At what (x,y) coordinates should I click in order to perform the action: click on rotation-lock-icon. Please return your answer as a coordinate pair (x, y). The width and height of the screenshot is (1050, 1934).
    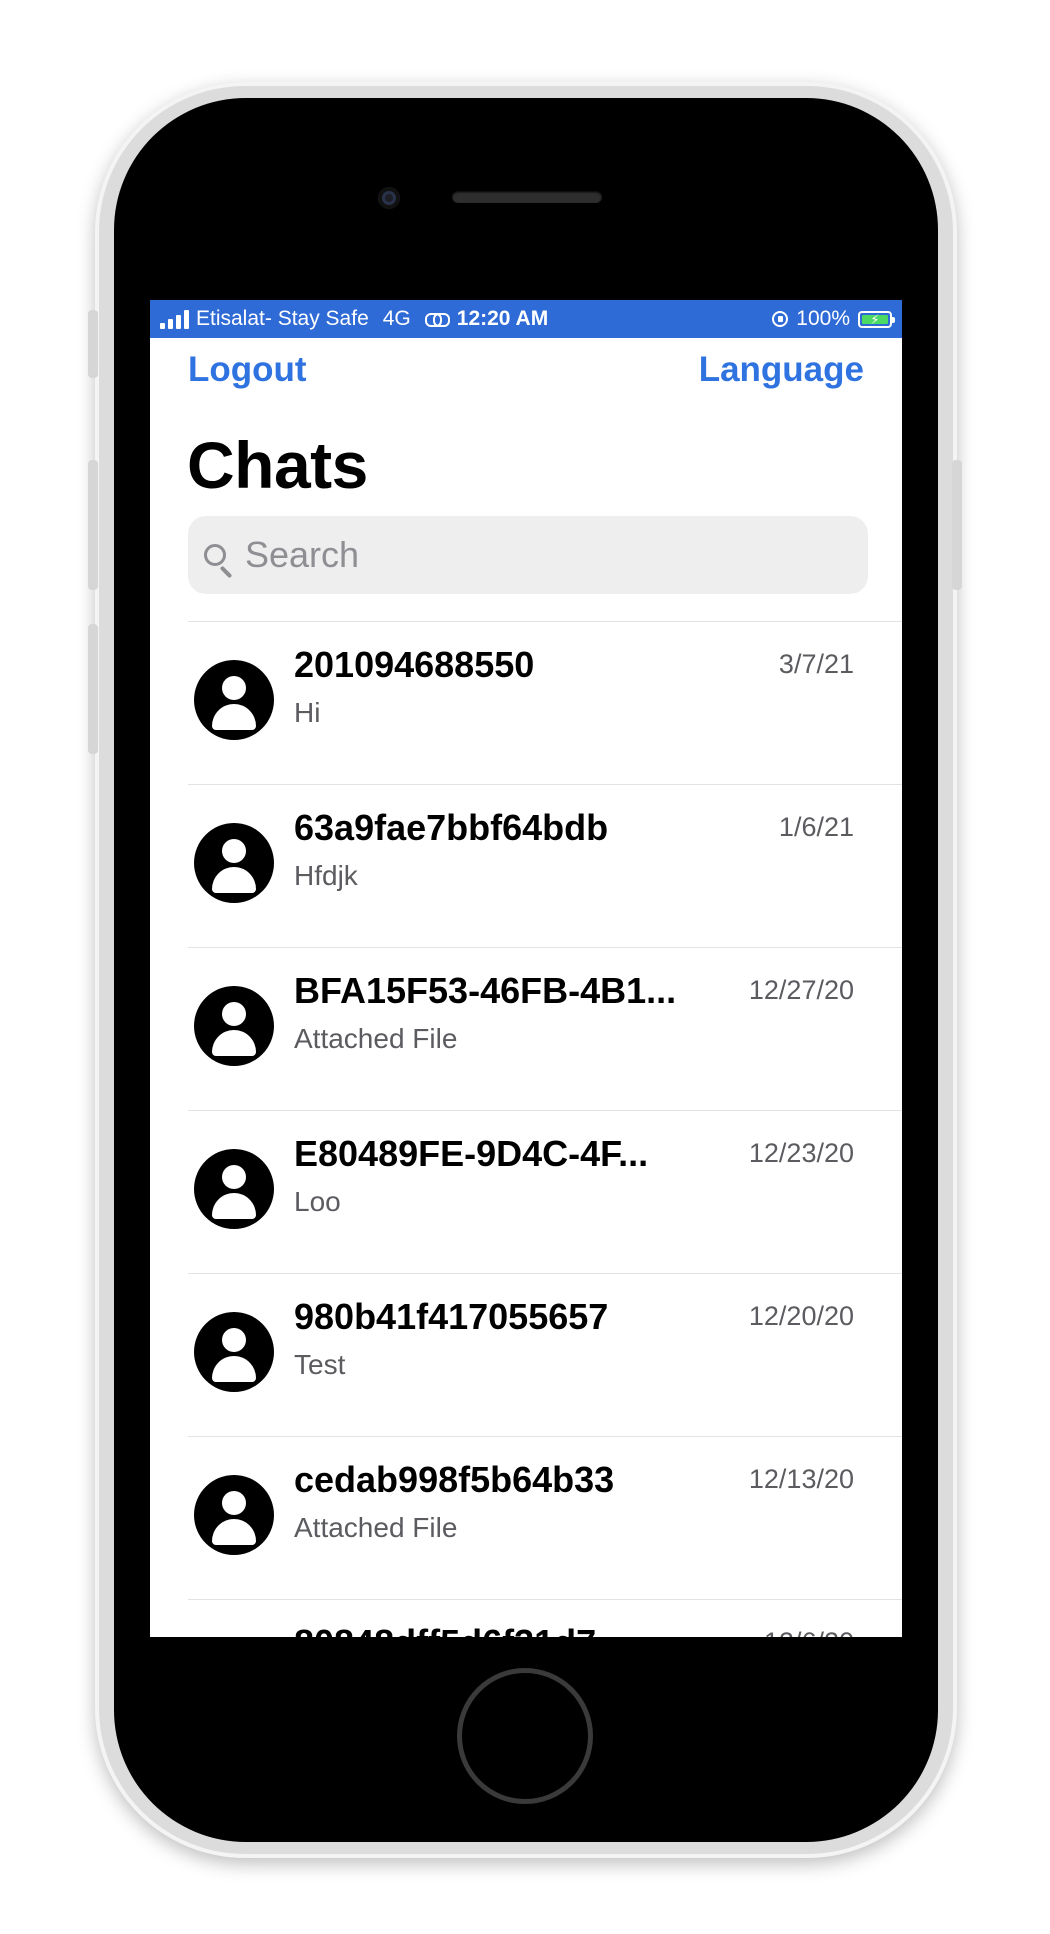
    Looking at the image, I should click on (780, 319).